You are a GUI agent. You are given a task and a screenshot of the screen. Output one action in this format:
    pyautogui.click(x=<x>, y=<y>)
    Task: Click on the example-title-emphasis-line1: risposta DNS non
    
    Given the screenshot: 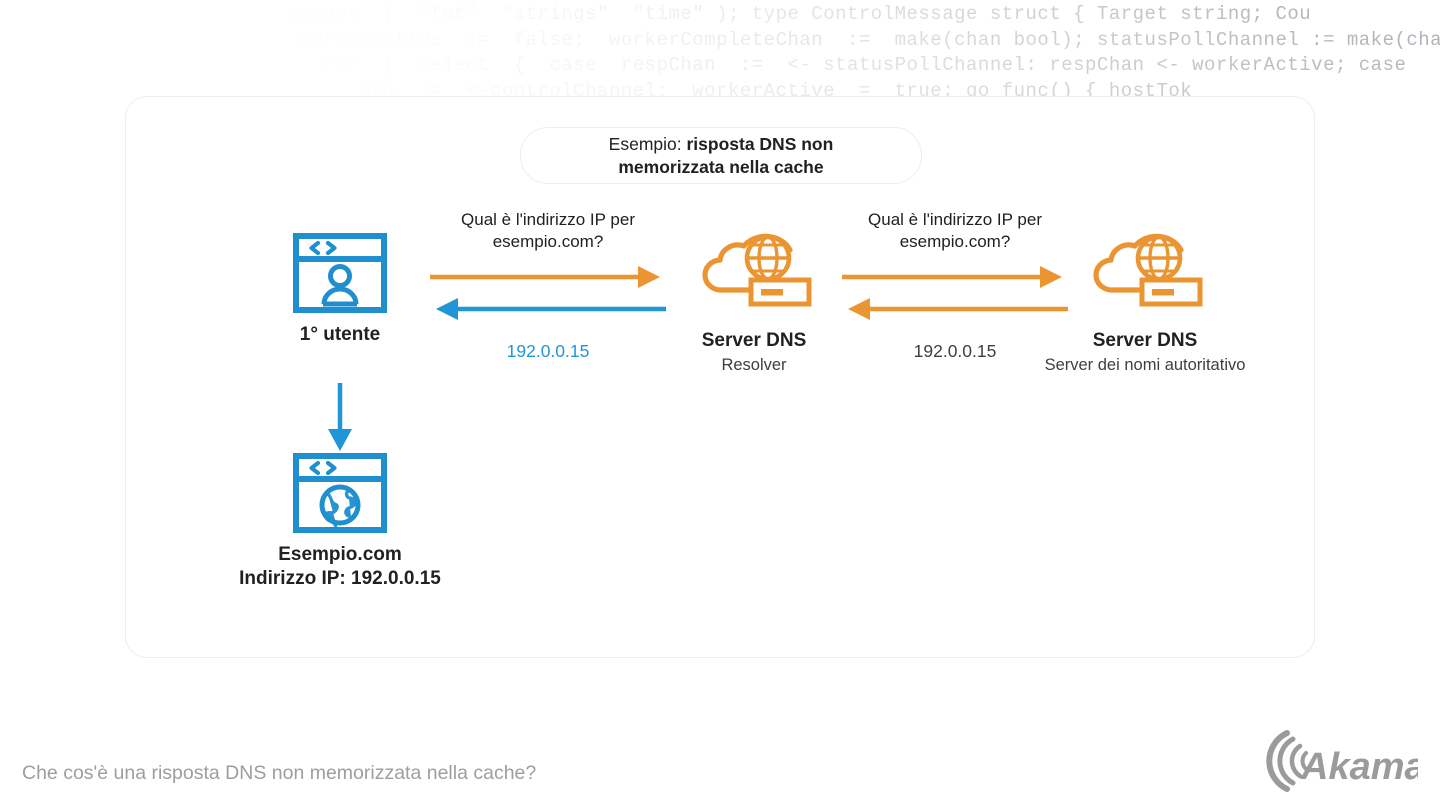 What is the action you would take?
    pyautogui.click(x=760, y=143)
    